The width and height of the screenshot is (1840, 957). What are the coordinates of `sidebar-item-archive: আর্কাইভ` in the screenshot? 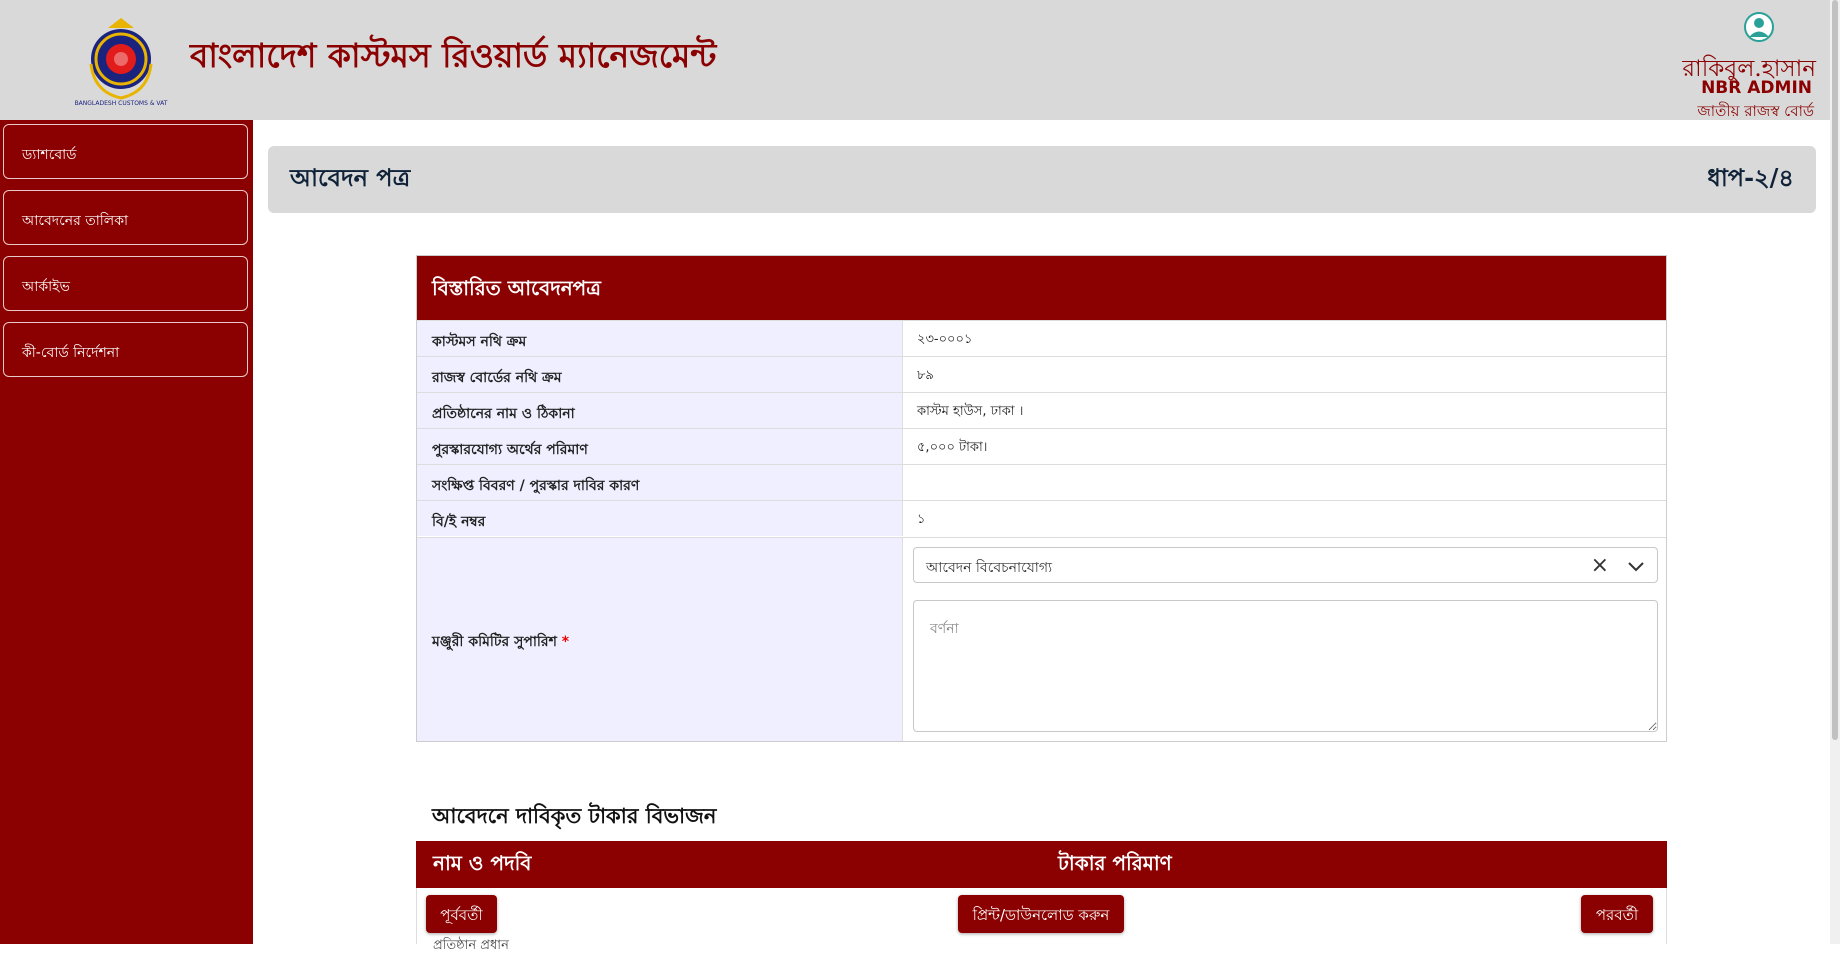 It's located at (125, 283).